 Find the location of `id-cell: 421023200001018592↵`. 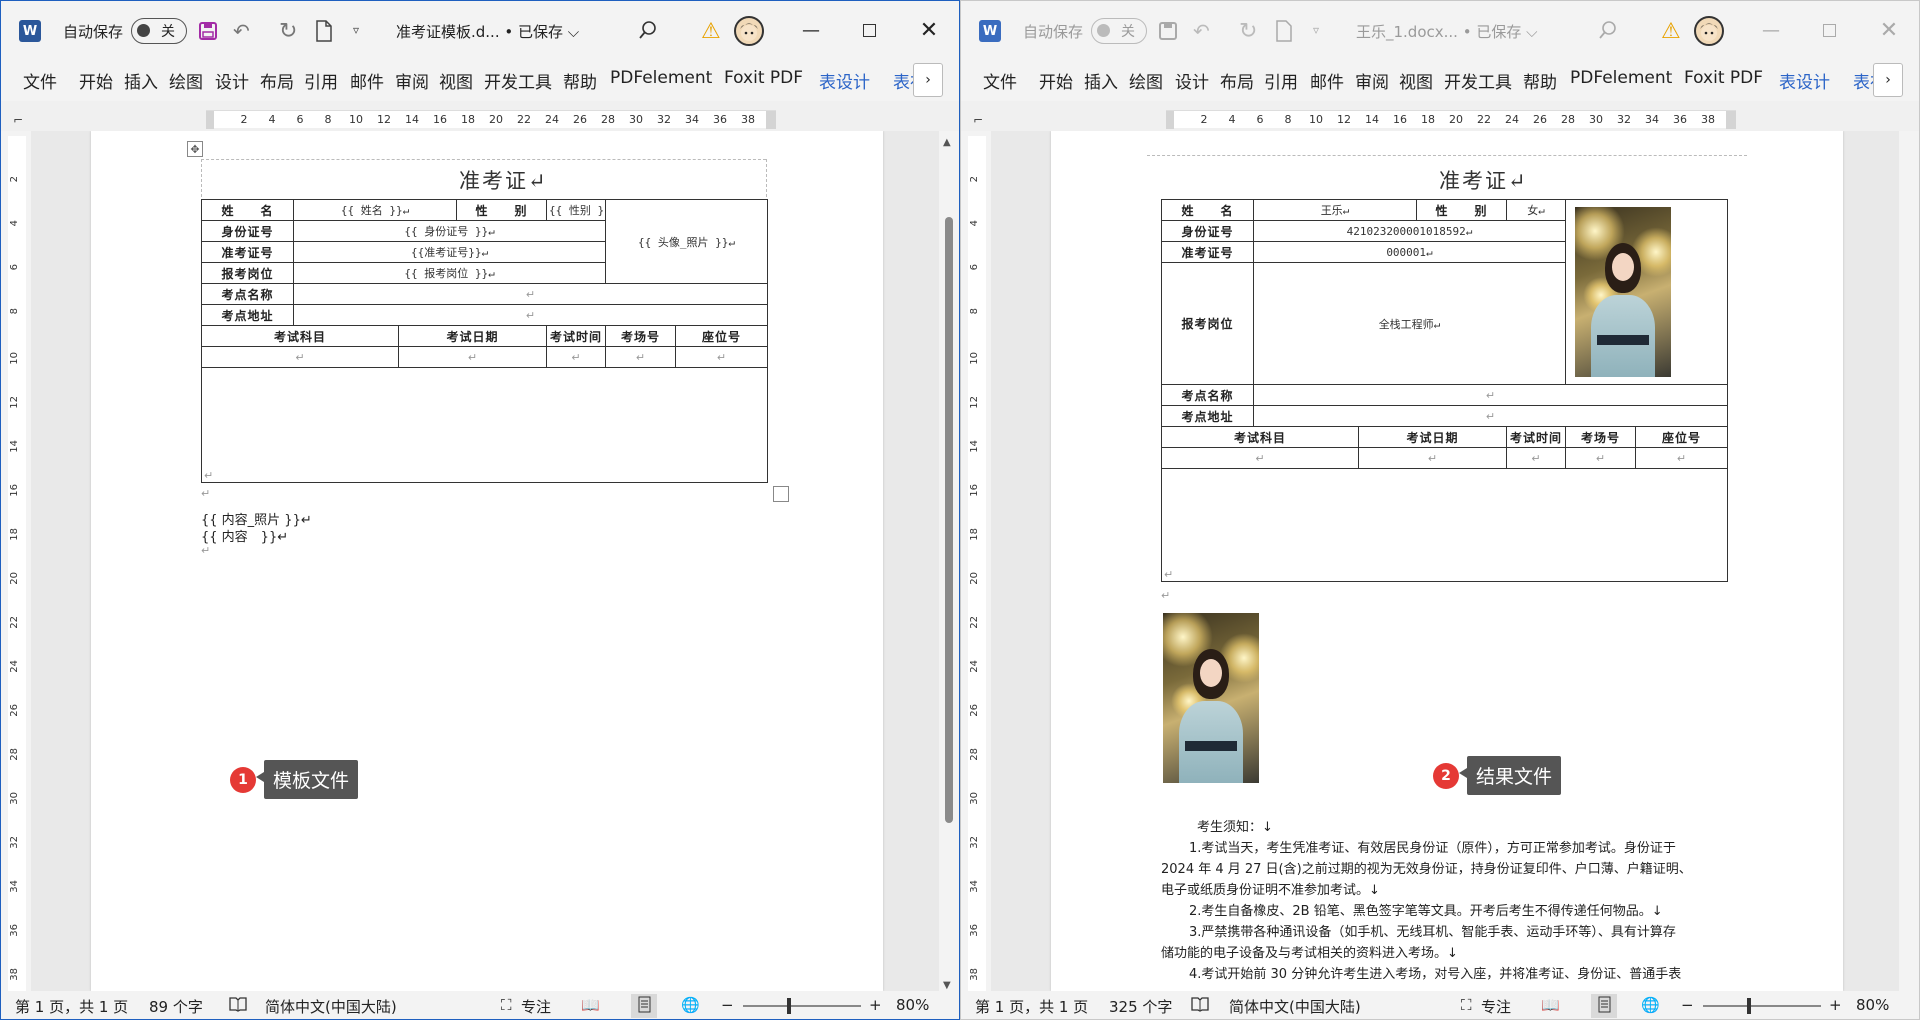

id-cell: 421023200001018592↵ is located at coordinates (1409, 231).